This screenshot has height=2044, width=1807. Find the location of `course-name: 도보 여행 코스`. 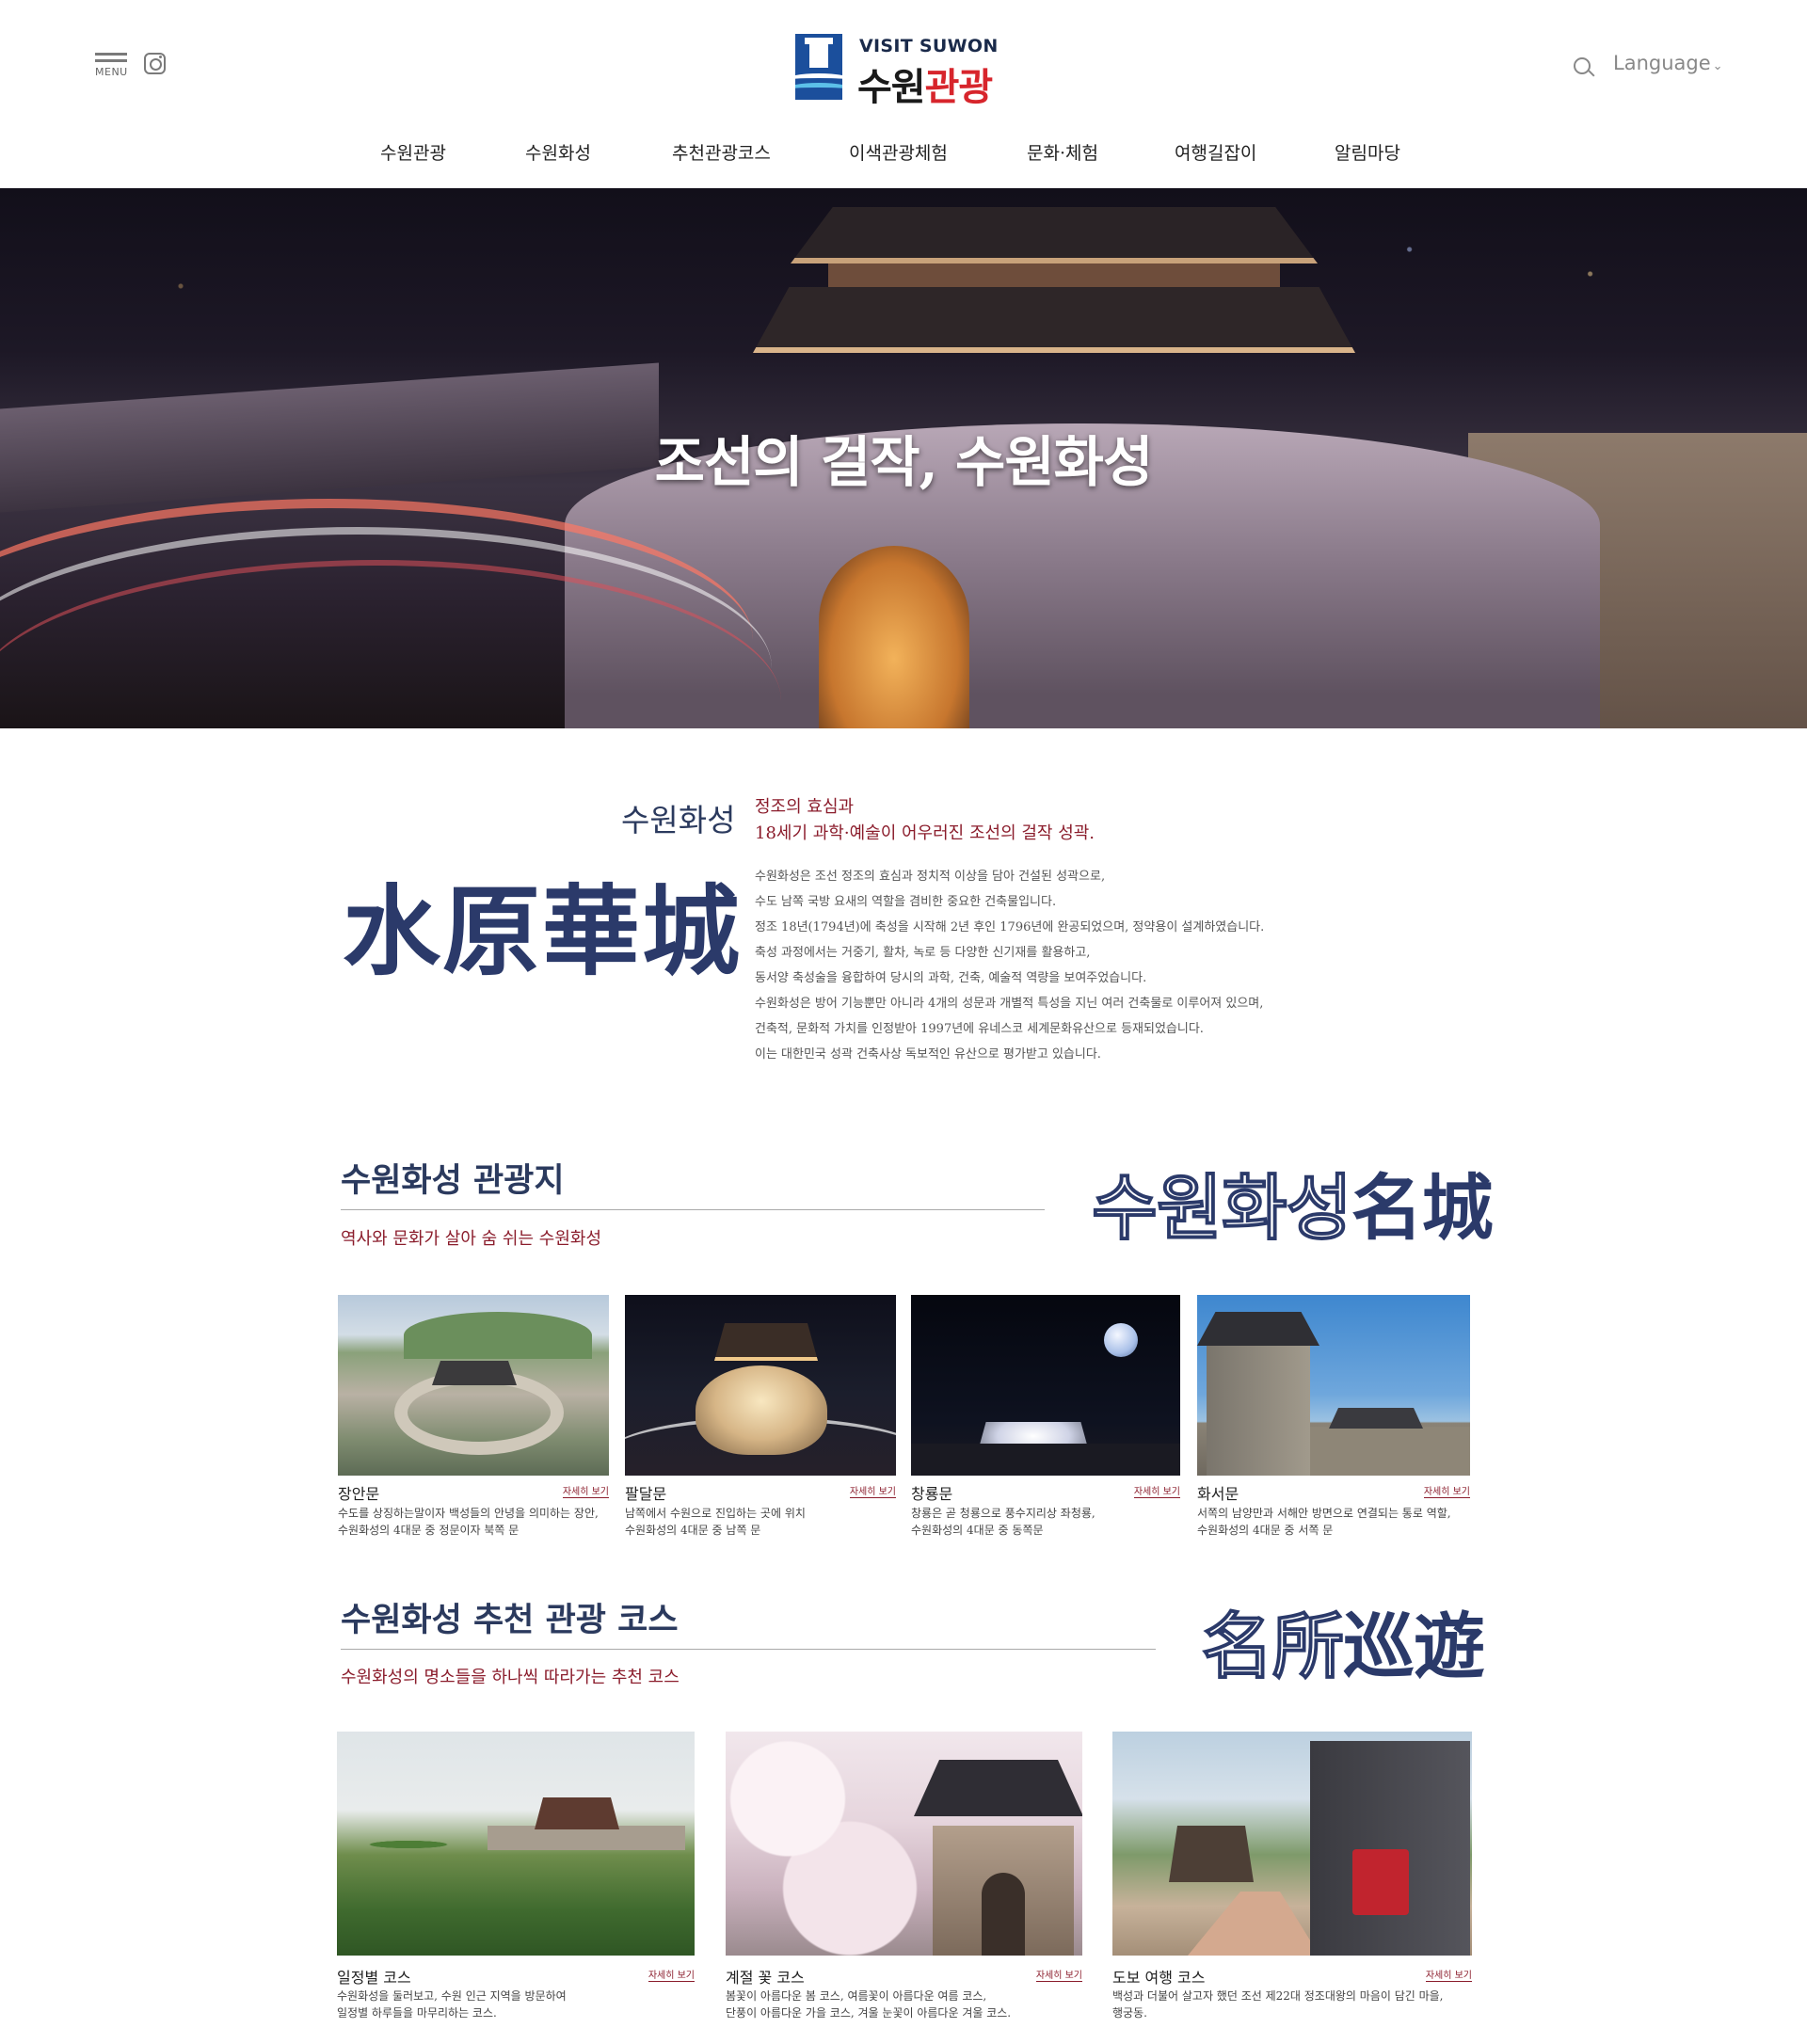

course-name: 도보 여행 코스 is located at coordinates (1159, 1977).